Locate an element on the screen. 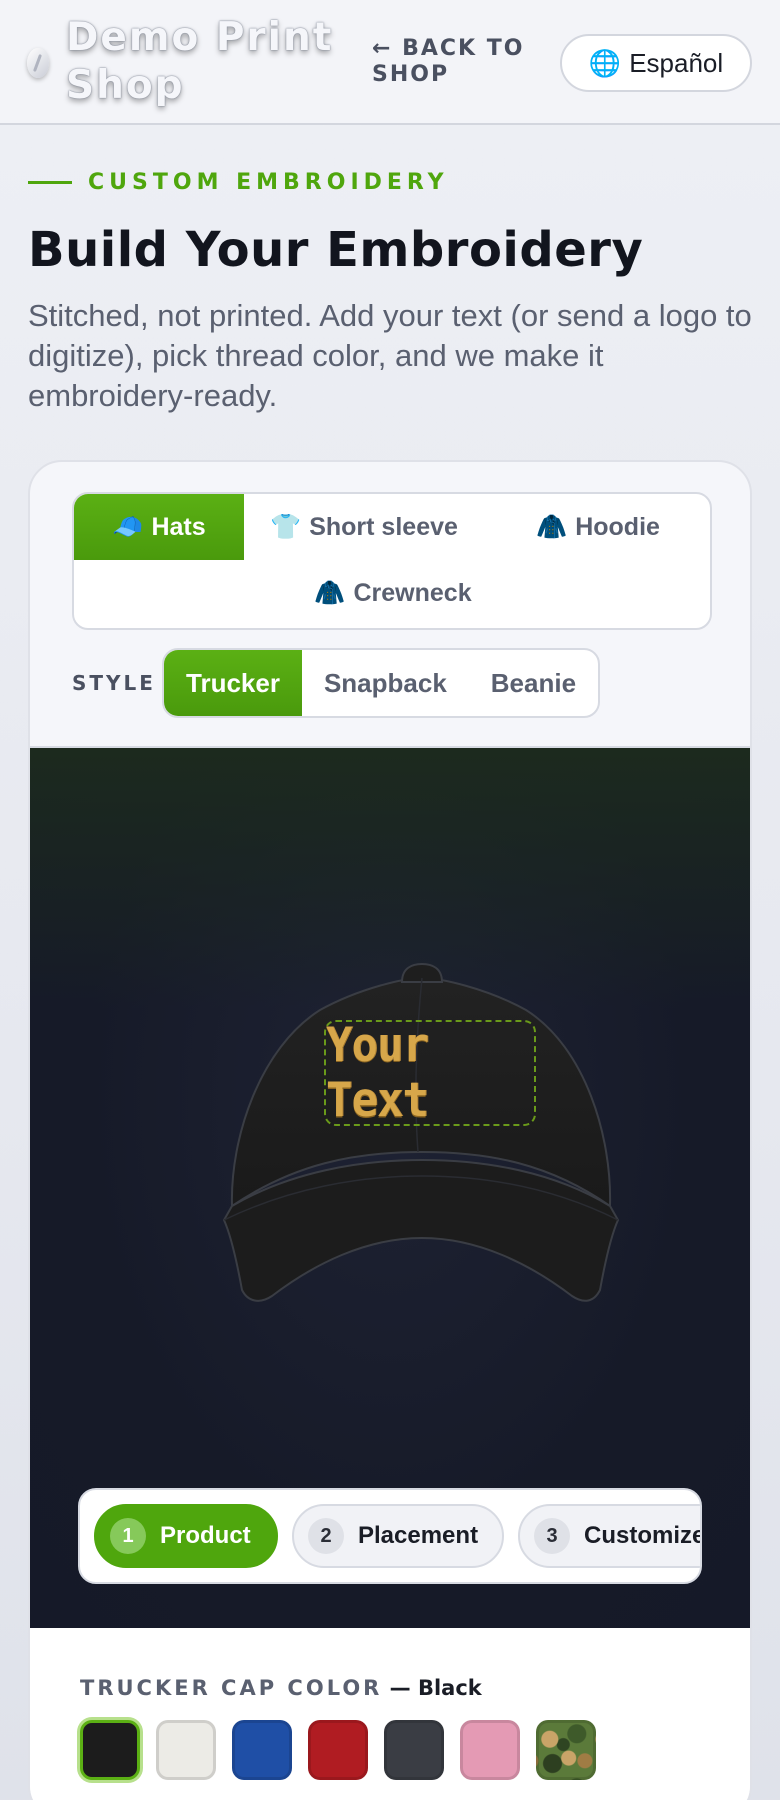 This screenshot has height=1800, width=780. tab-label: Hats is located at coordinates (178, 526).